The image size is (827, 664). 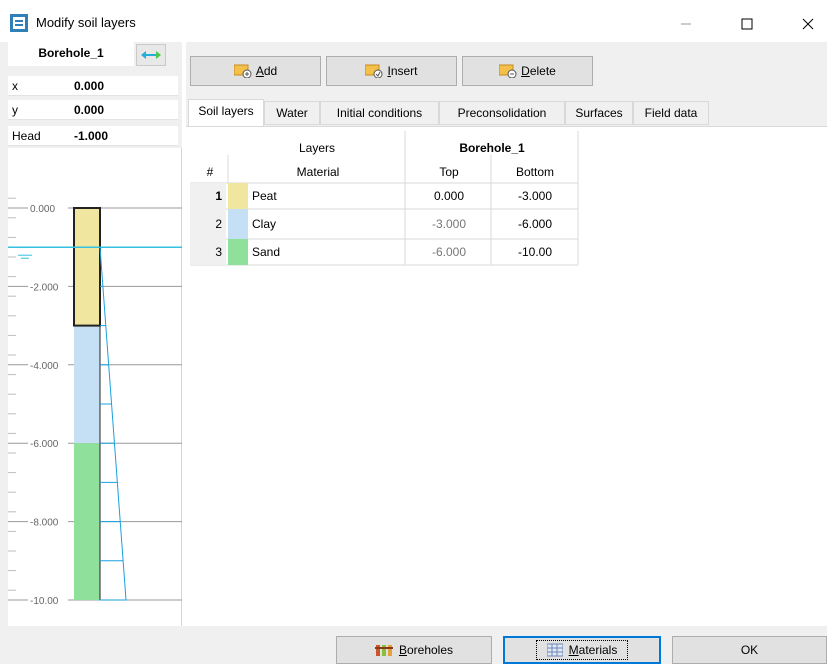 I want to click on delete-button-label: Delete, so click(x=538, y=71).